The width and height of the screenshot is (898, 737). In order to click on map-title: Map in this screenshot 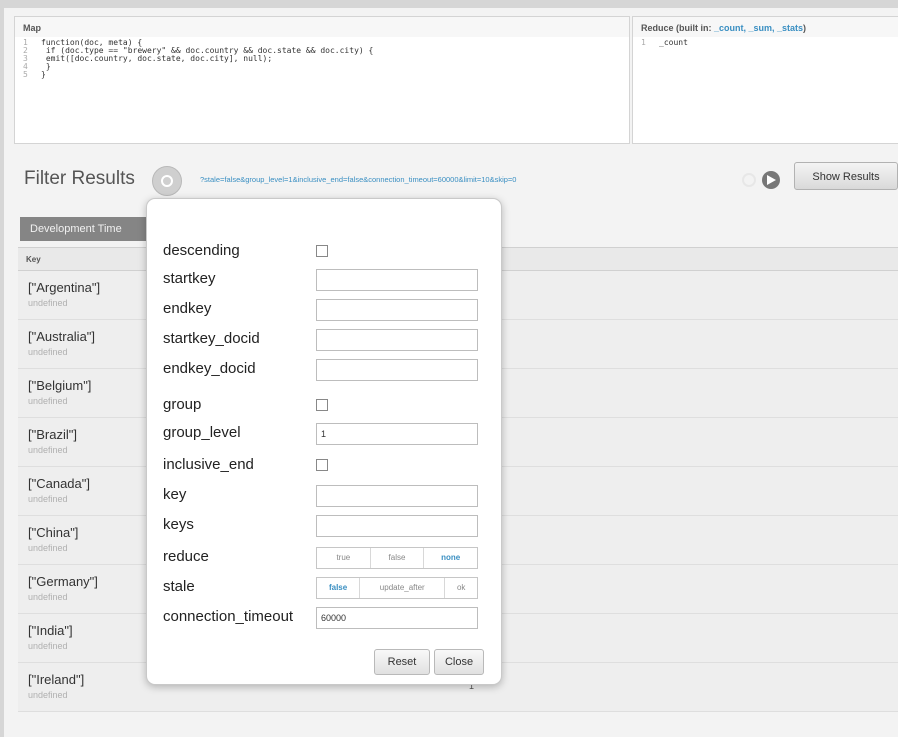, I will do `click(322, 27)`.